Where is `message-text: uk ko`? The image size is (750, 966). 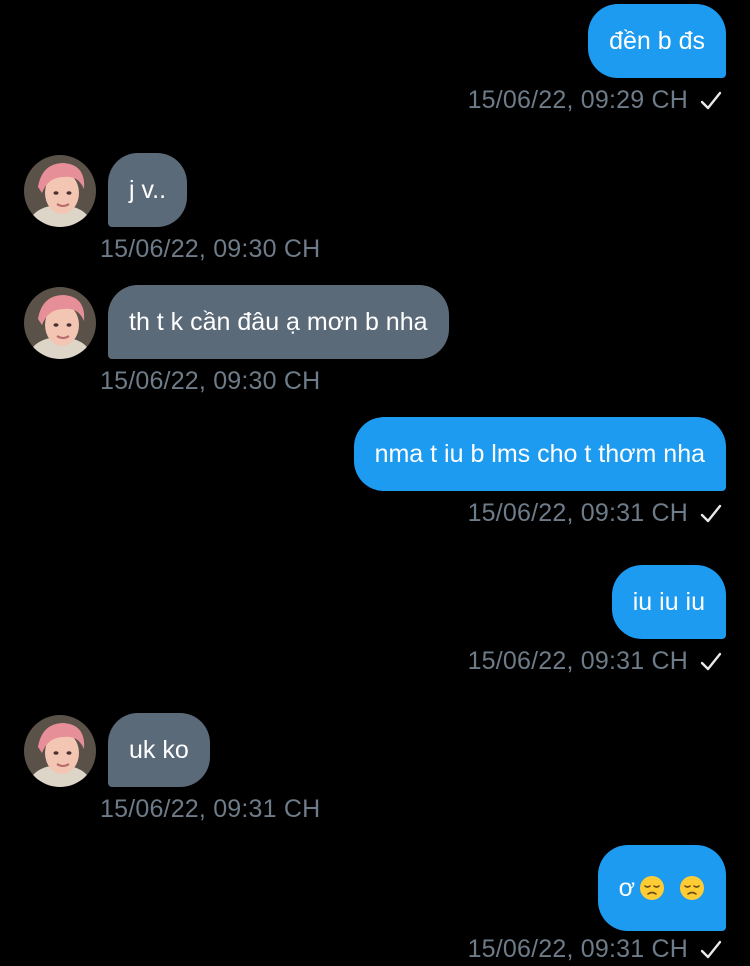
message-text: uk ko is located at coordinates (159, 749).